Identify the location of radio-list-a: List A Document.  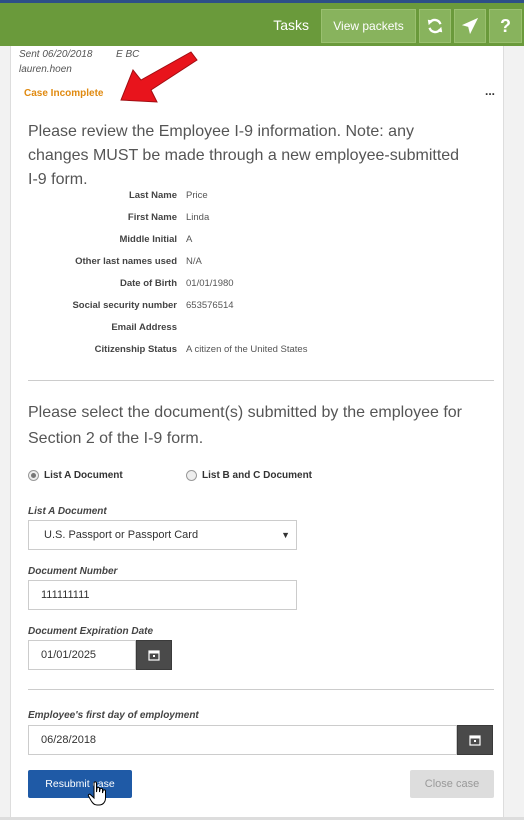
(75, 475).